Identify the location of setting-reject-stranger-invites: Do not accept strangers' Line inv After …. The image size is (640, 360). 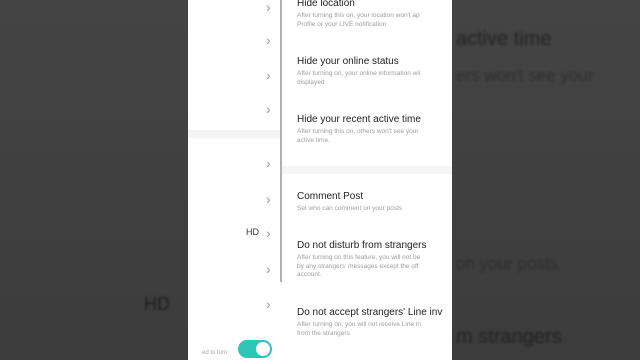
(374, 322).